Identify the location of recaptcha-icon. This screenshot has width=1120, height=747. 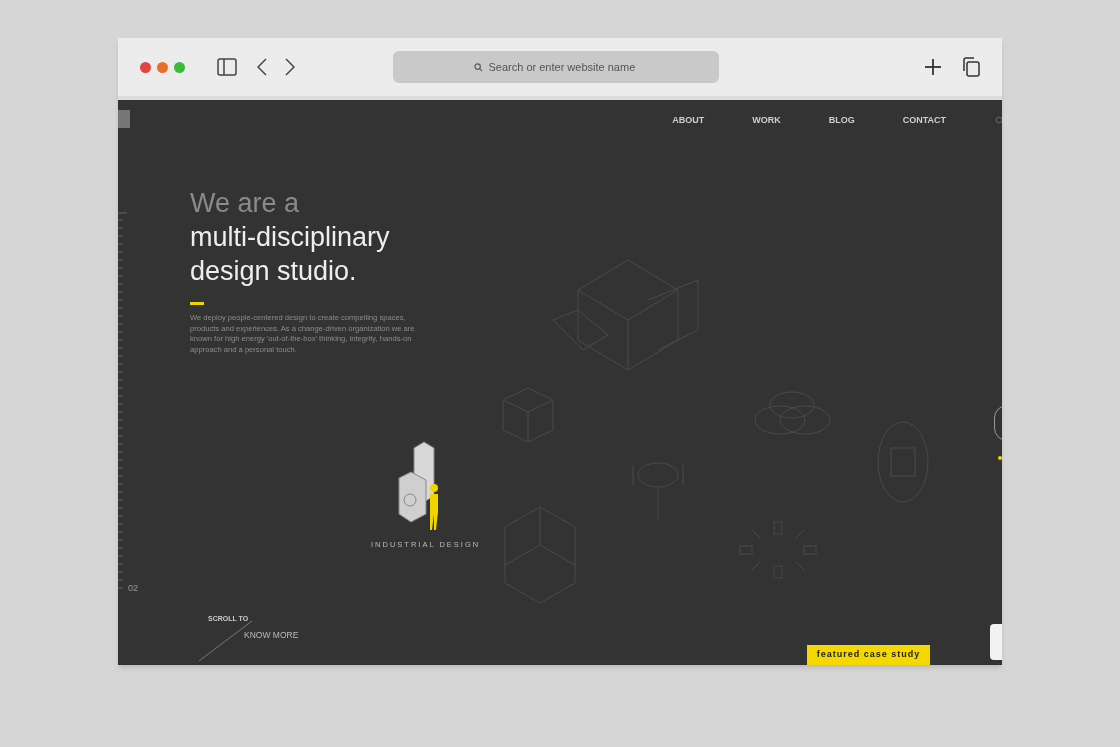
(996, 642).